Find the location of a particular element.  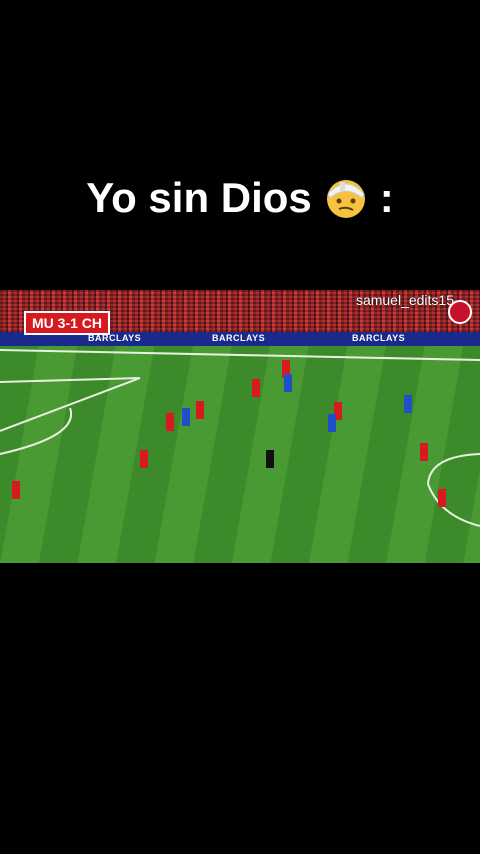

head-bandage-emoji-icon is located at coordinates (346, 198).